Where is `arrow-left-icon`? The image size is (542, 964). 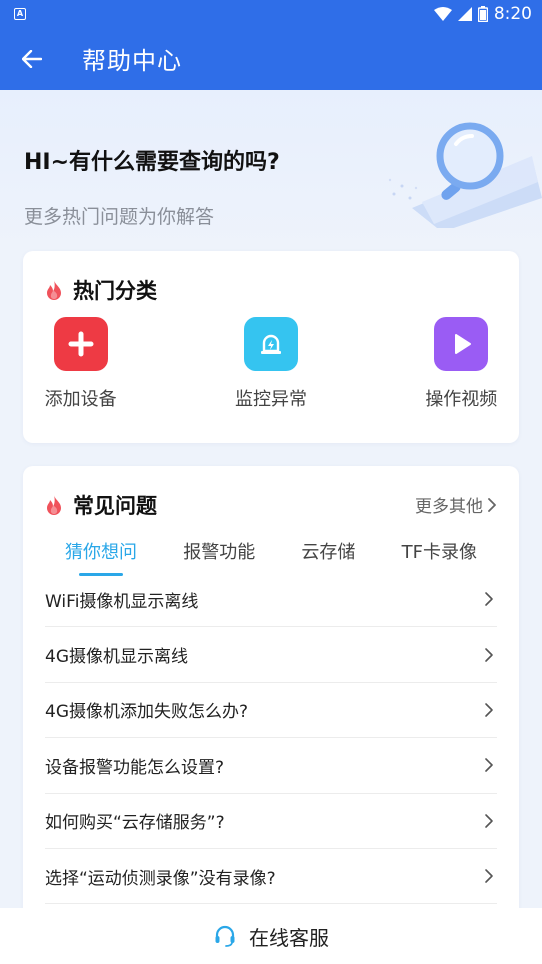
arrow-left-icon is located at coordinates (32, 58).